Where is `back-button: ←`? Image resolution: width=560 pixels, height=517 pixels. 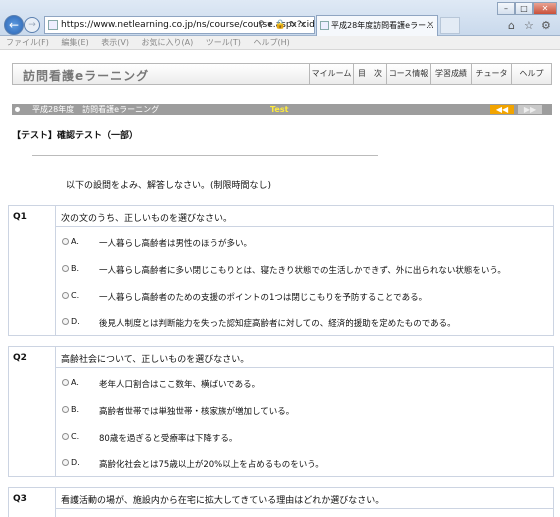
back-button: ← is located at coordinates (14, 25).